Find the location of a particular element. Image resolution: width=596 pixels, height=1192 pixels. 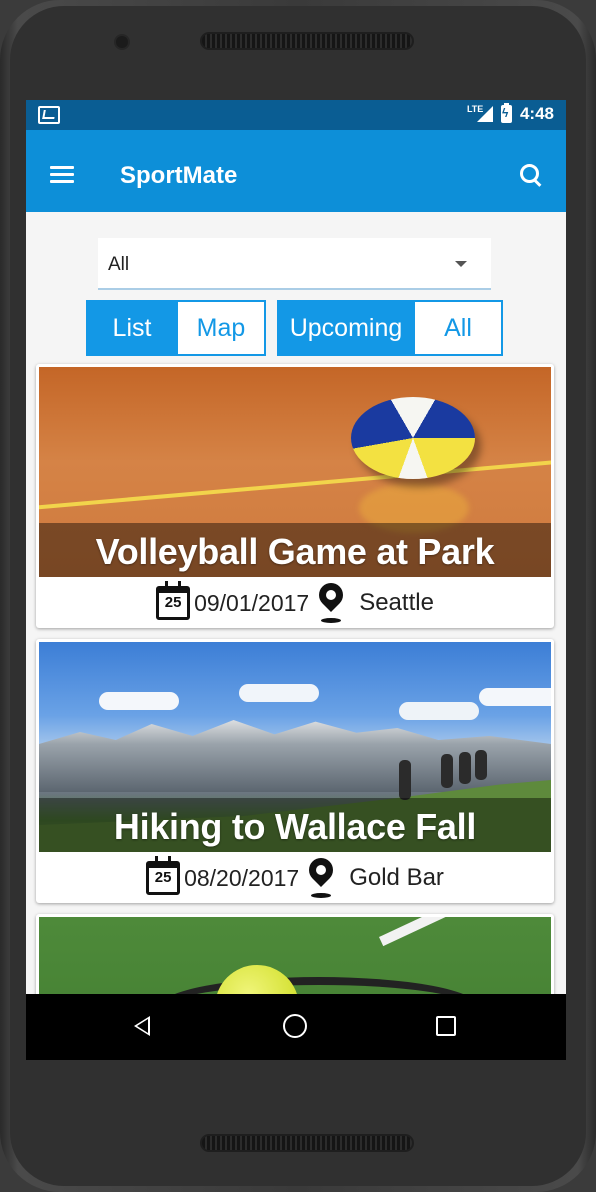

event-meta: 25 09/01/2017 Seattle is located at coordinates (295, 603).